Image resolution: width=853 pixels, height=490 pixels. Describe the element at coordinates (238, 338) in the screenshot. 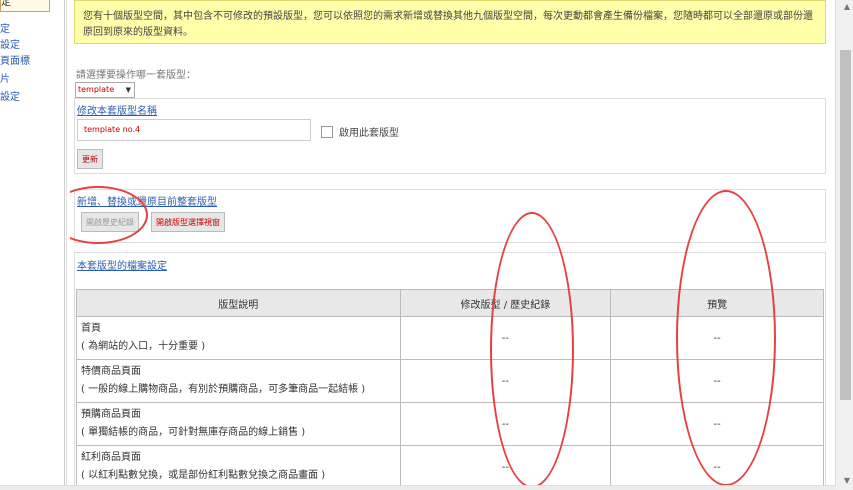

I see `row-description: 首頁 ( 為網站的入口，十分重要 )` at that location.